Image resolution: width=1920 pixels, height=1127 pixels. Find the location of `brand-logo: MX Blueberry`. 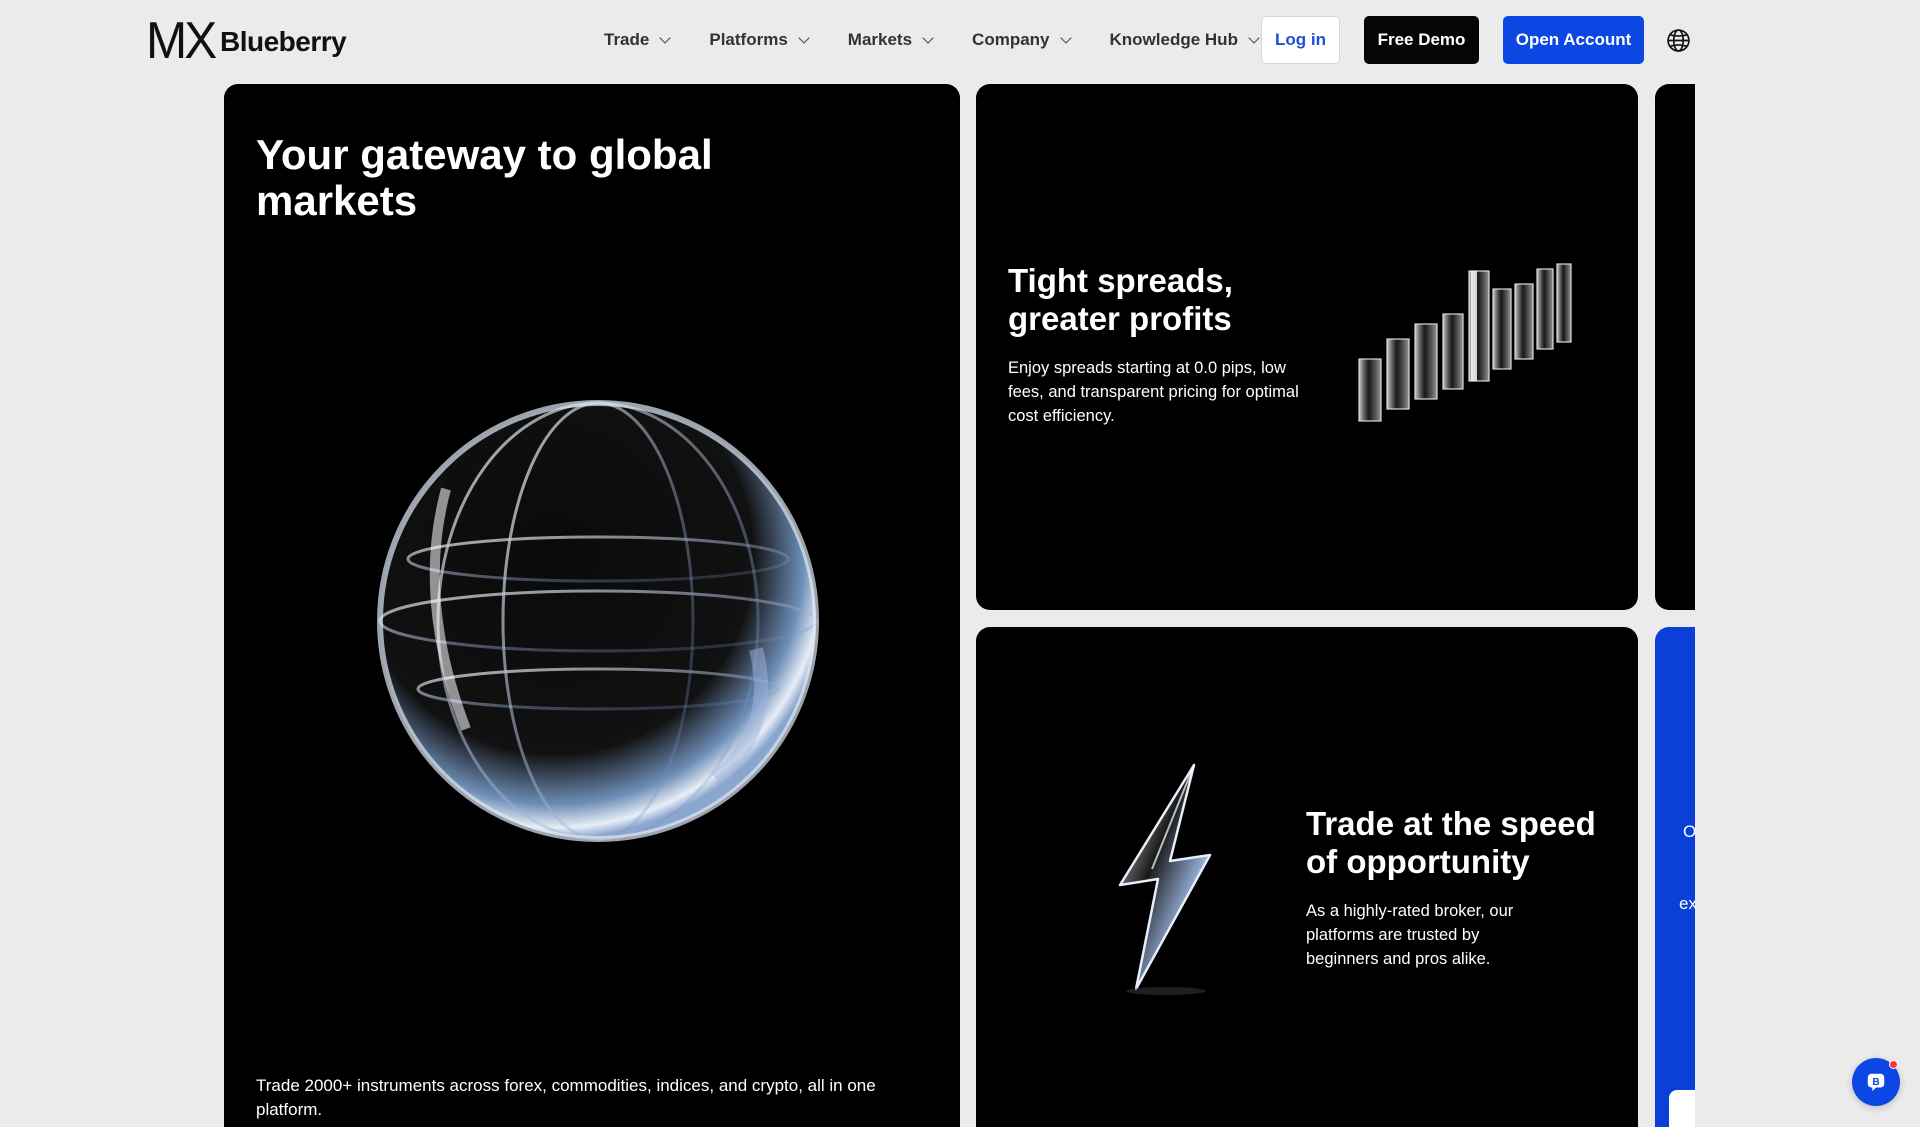

brand-logo: MX Blueberry is located at coordinates (246, 41).